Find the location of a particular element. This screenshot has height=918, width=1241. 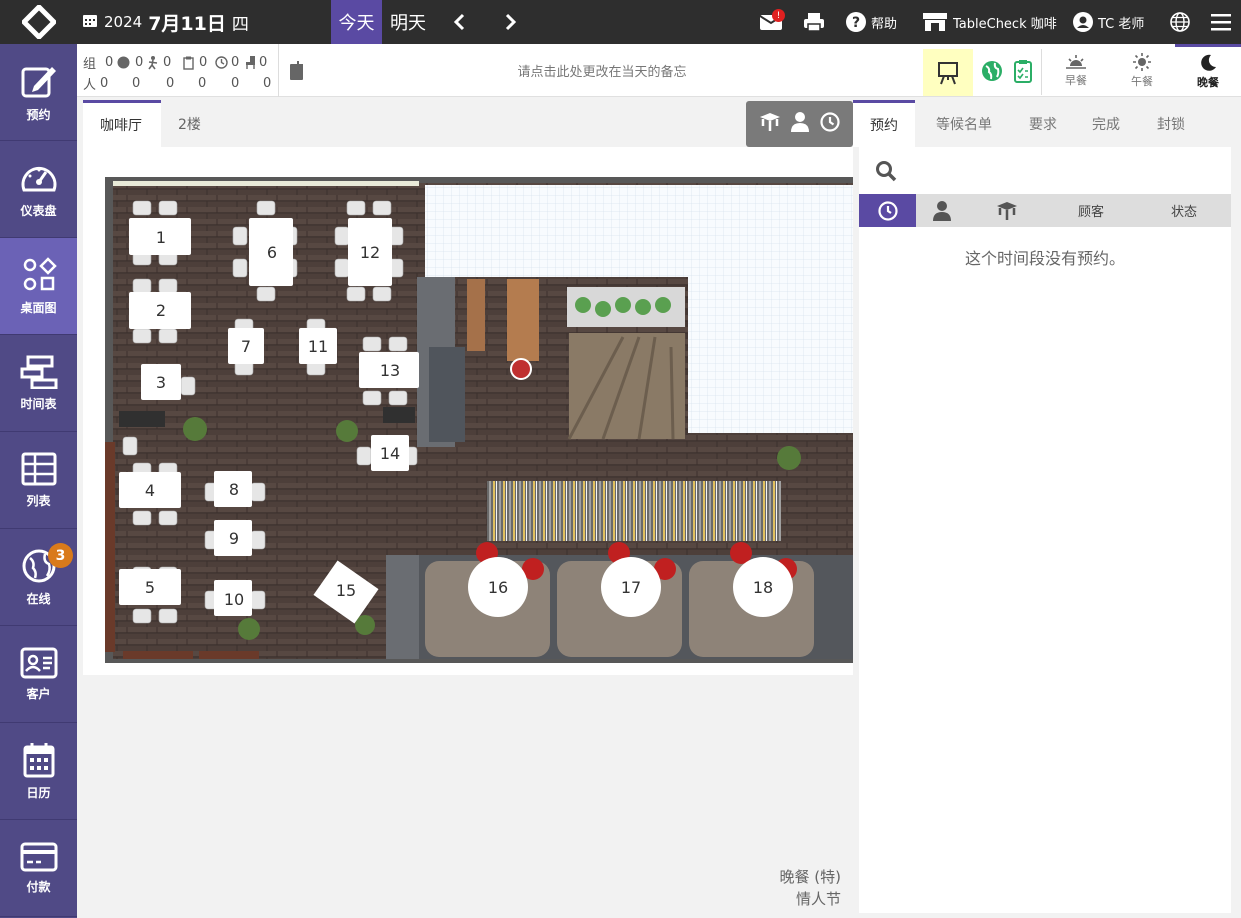

group-count-total: 0 is located at coordinates (109, 62).